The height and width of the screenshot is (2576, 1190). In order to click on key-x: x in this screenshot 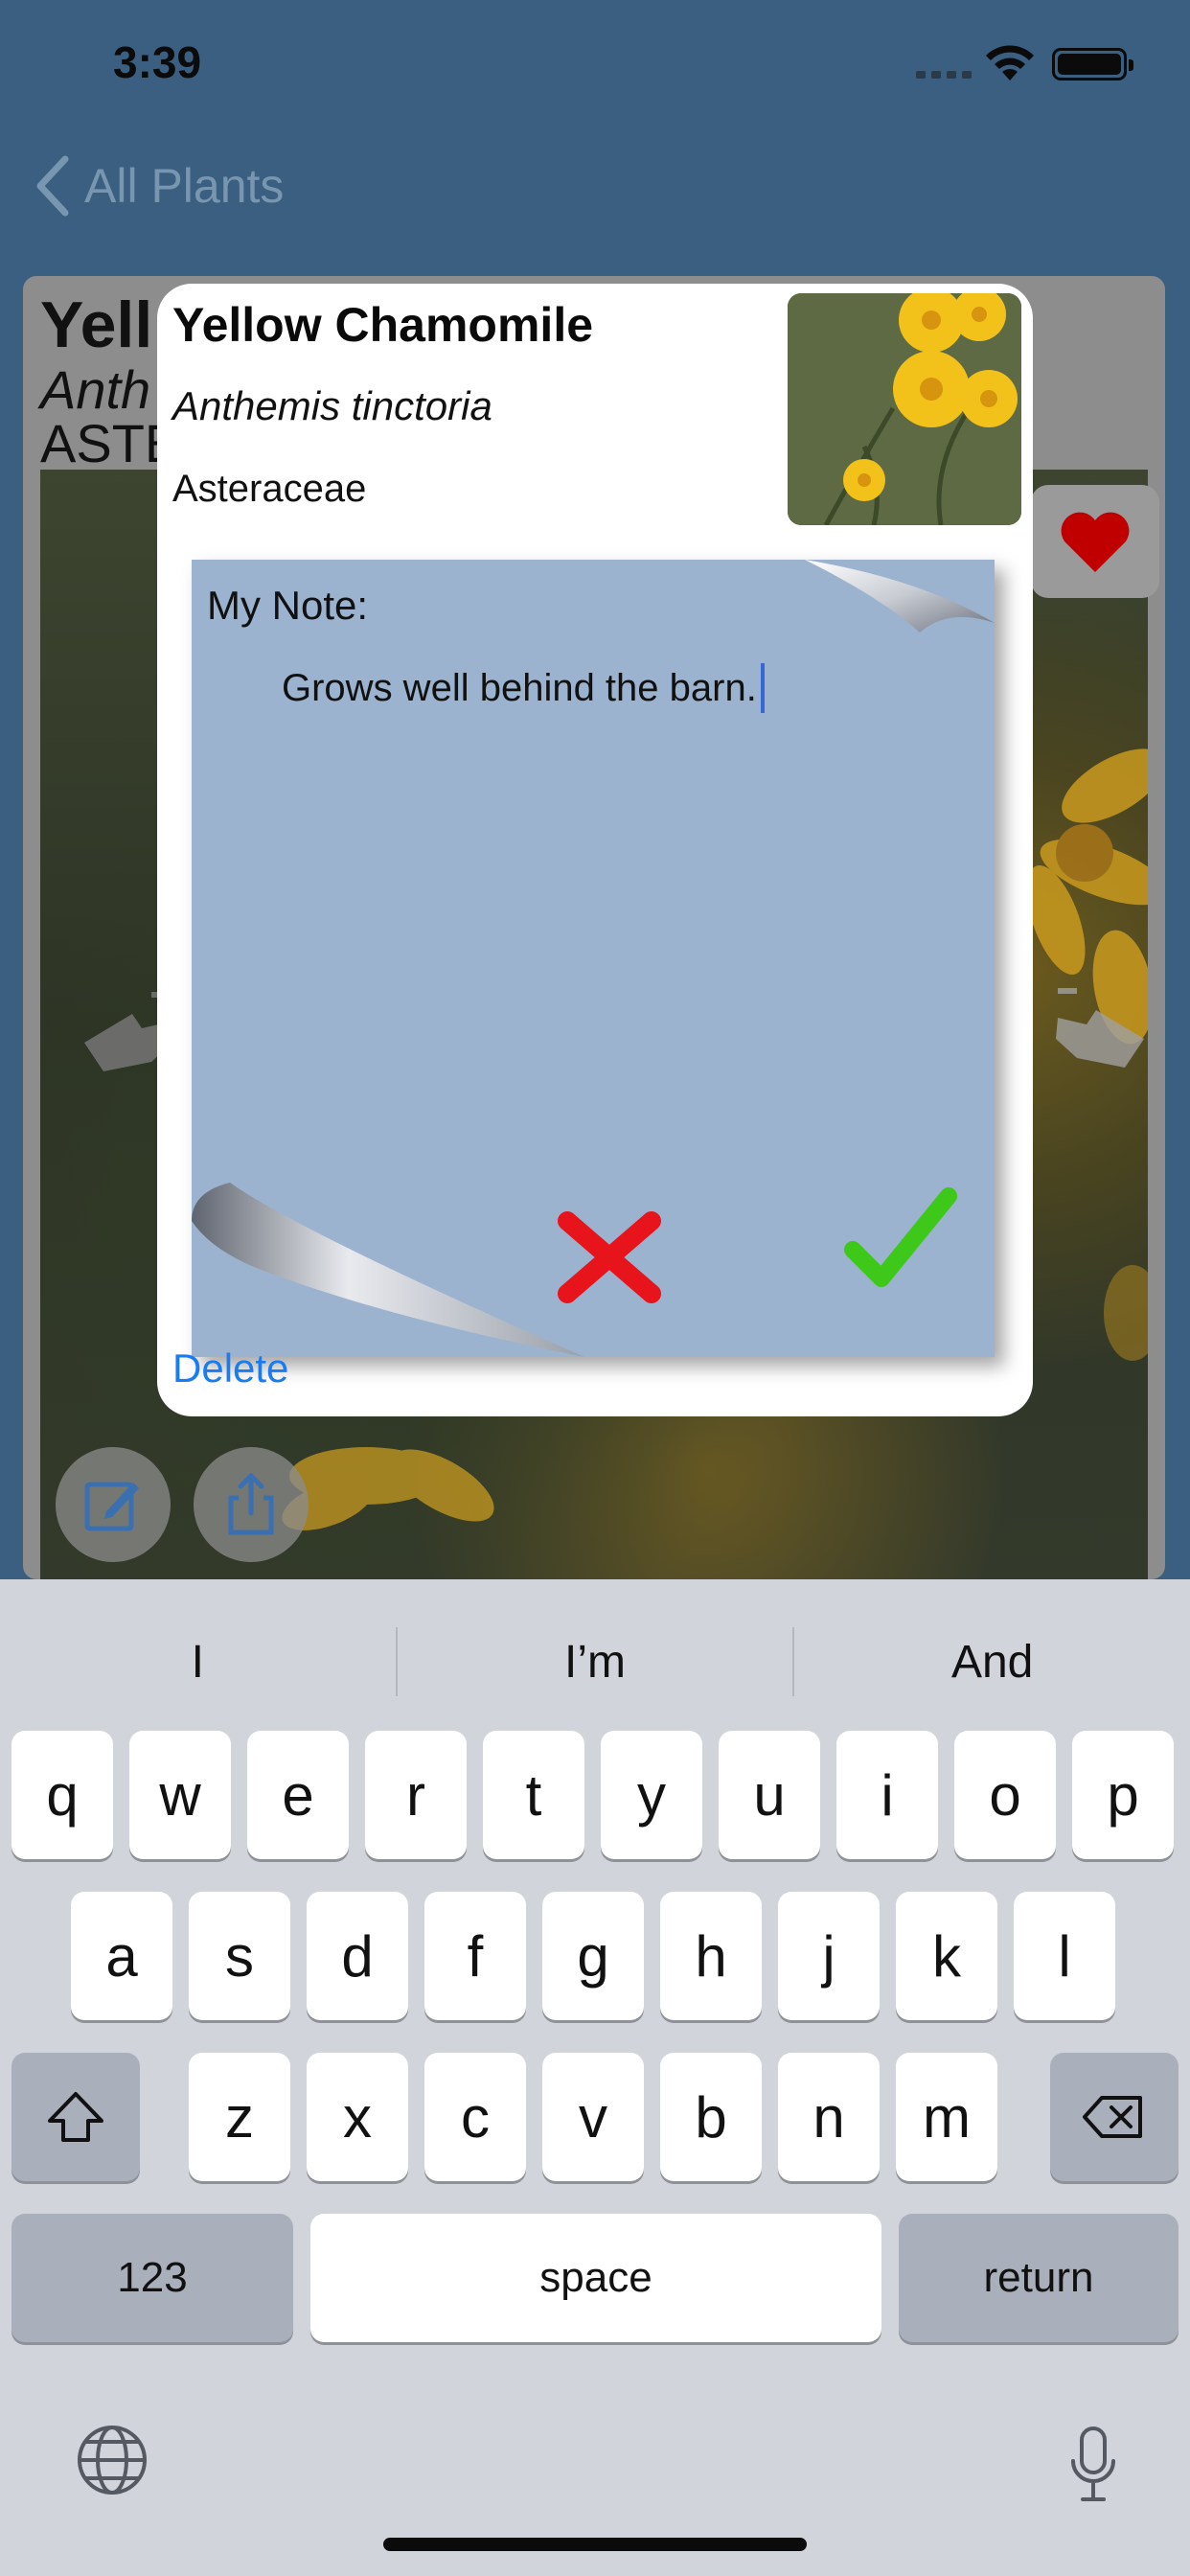, I will do `click(358, 2117)`.